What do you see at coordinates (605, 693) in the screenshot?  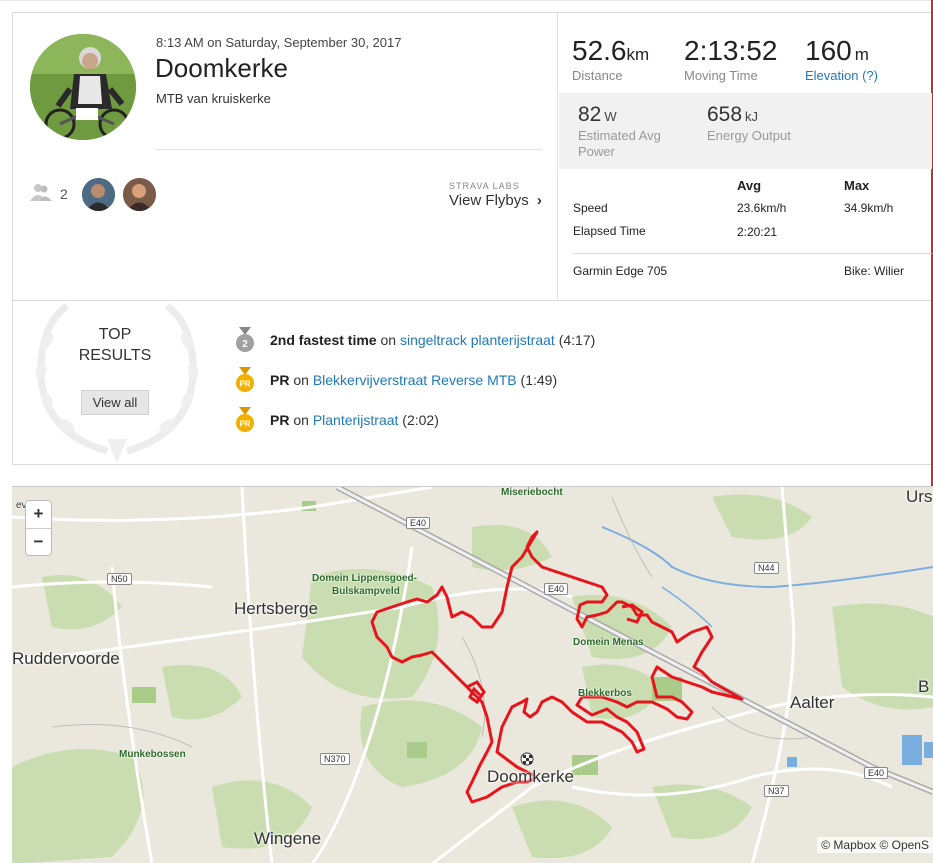 I see `map-place-label: Blekkerbos` at bounding box center [605, 693].